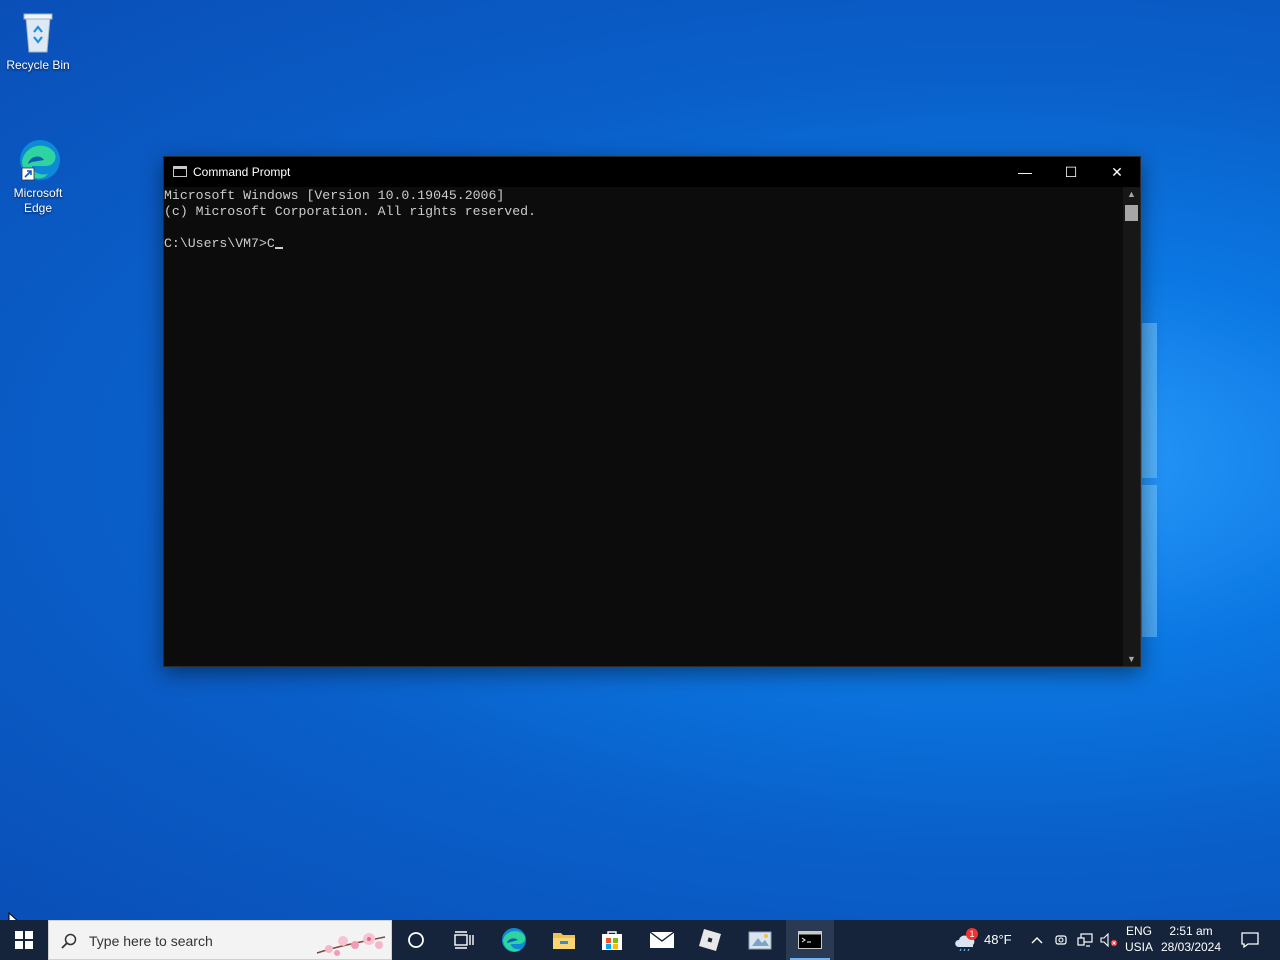  What do you see at coordinates (644, 244) in the screenshot?
I see `console-prompt-line: C:\Users\VM7>C` at bounding box center [644, 244].